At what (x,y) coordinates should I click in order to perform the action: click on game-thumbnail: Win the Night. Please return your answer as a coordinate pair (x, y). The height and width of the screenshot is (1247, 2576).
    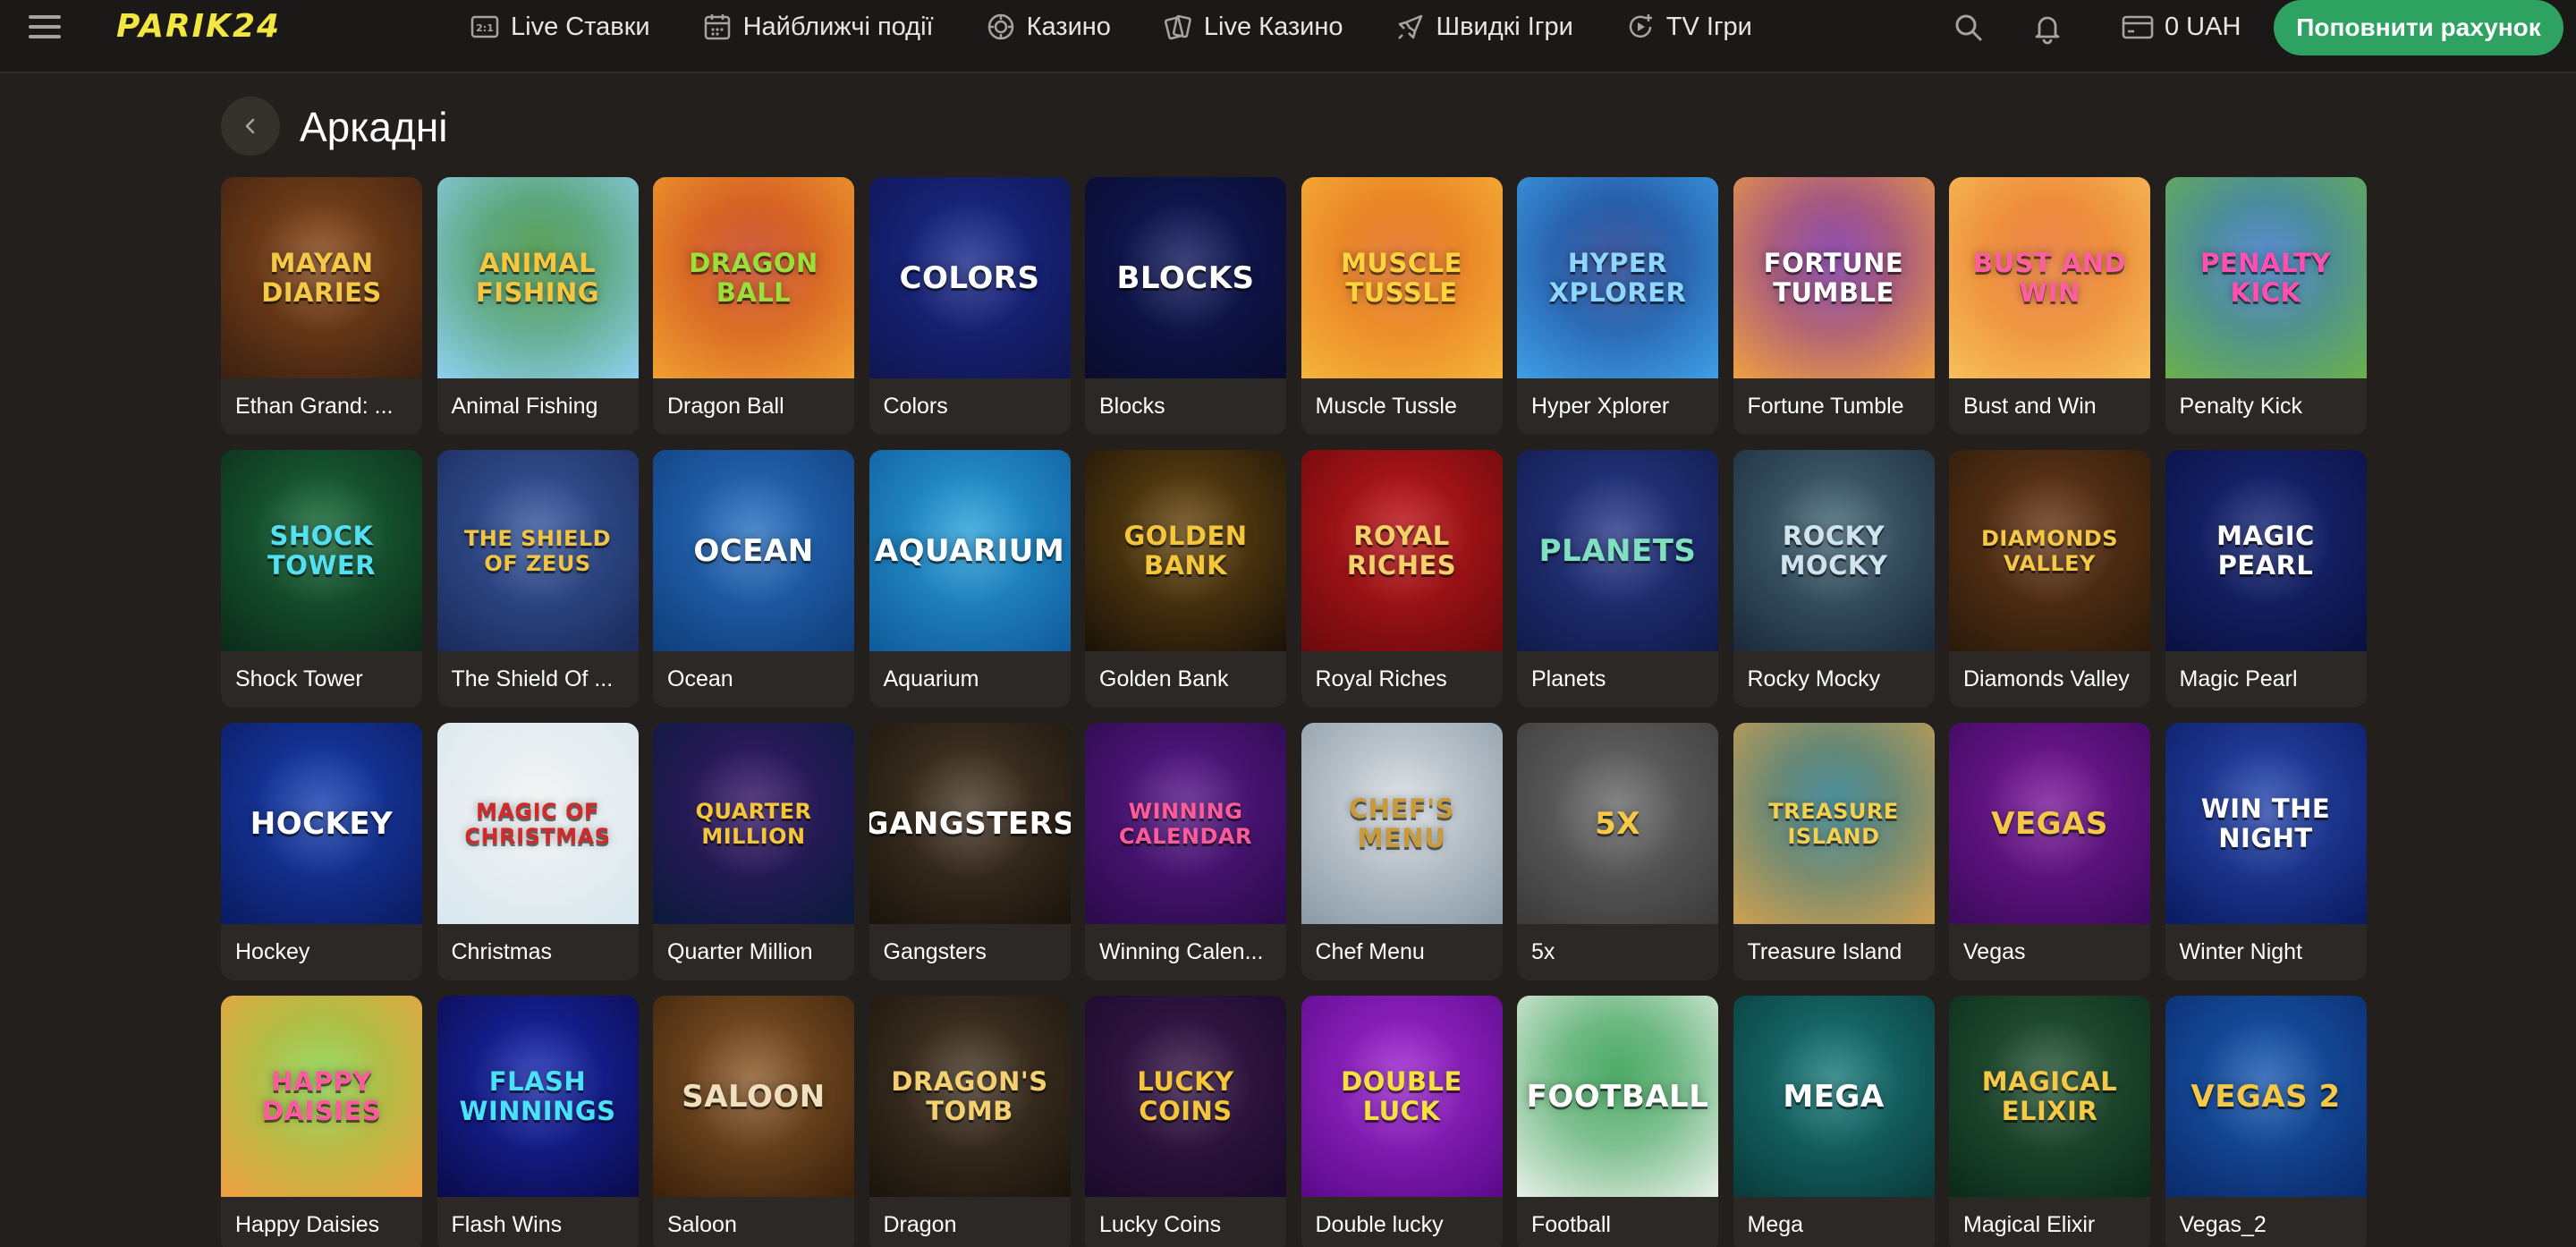
    Looking at the image, I should click on (2266, 823).